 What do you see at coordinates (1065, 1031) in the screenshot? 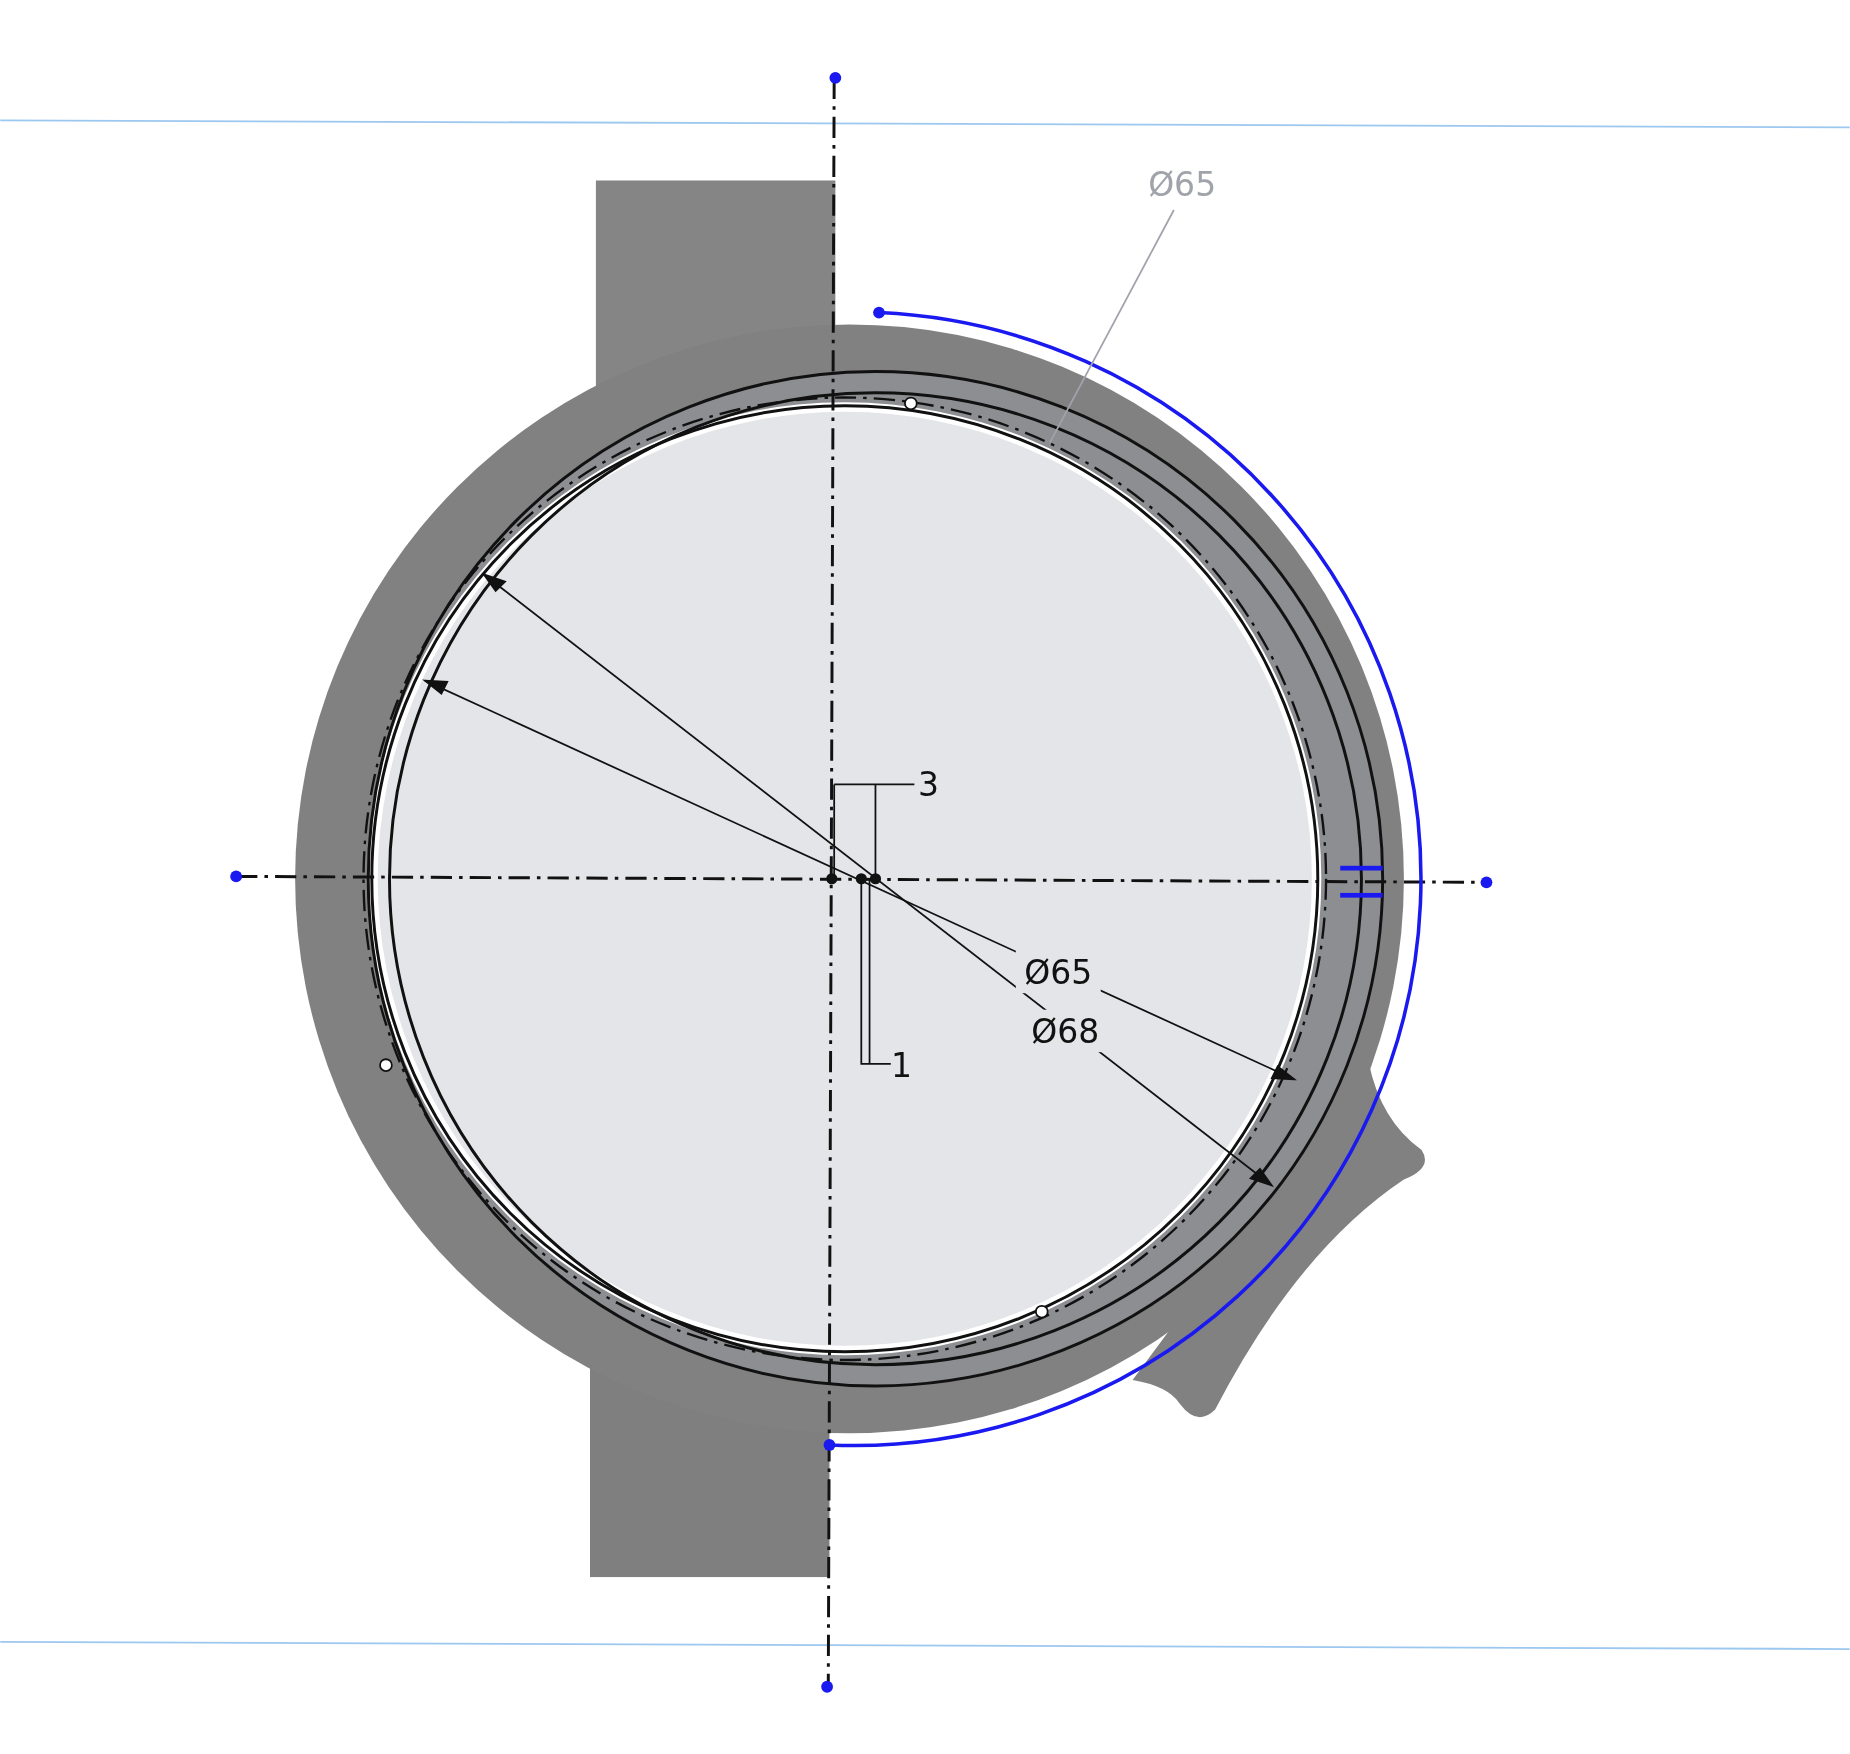
I see `dimension-label: Ø68` at bounding box center [1065, 1031].